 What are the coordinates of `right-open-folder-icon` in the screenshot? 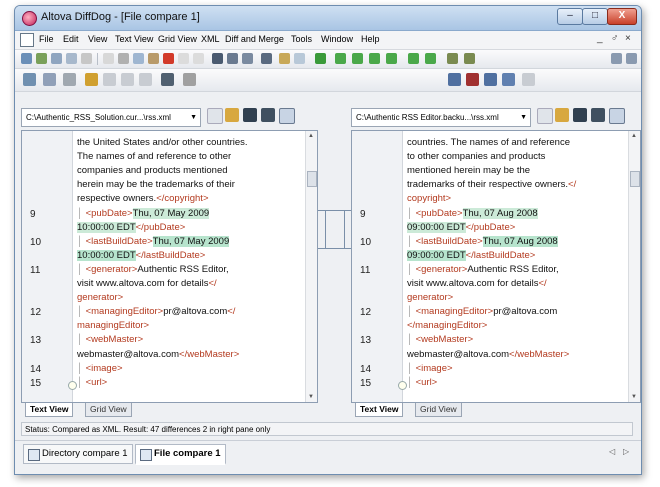 It's located at (562, 115).